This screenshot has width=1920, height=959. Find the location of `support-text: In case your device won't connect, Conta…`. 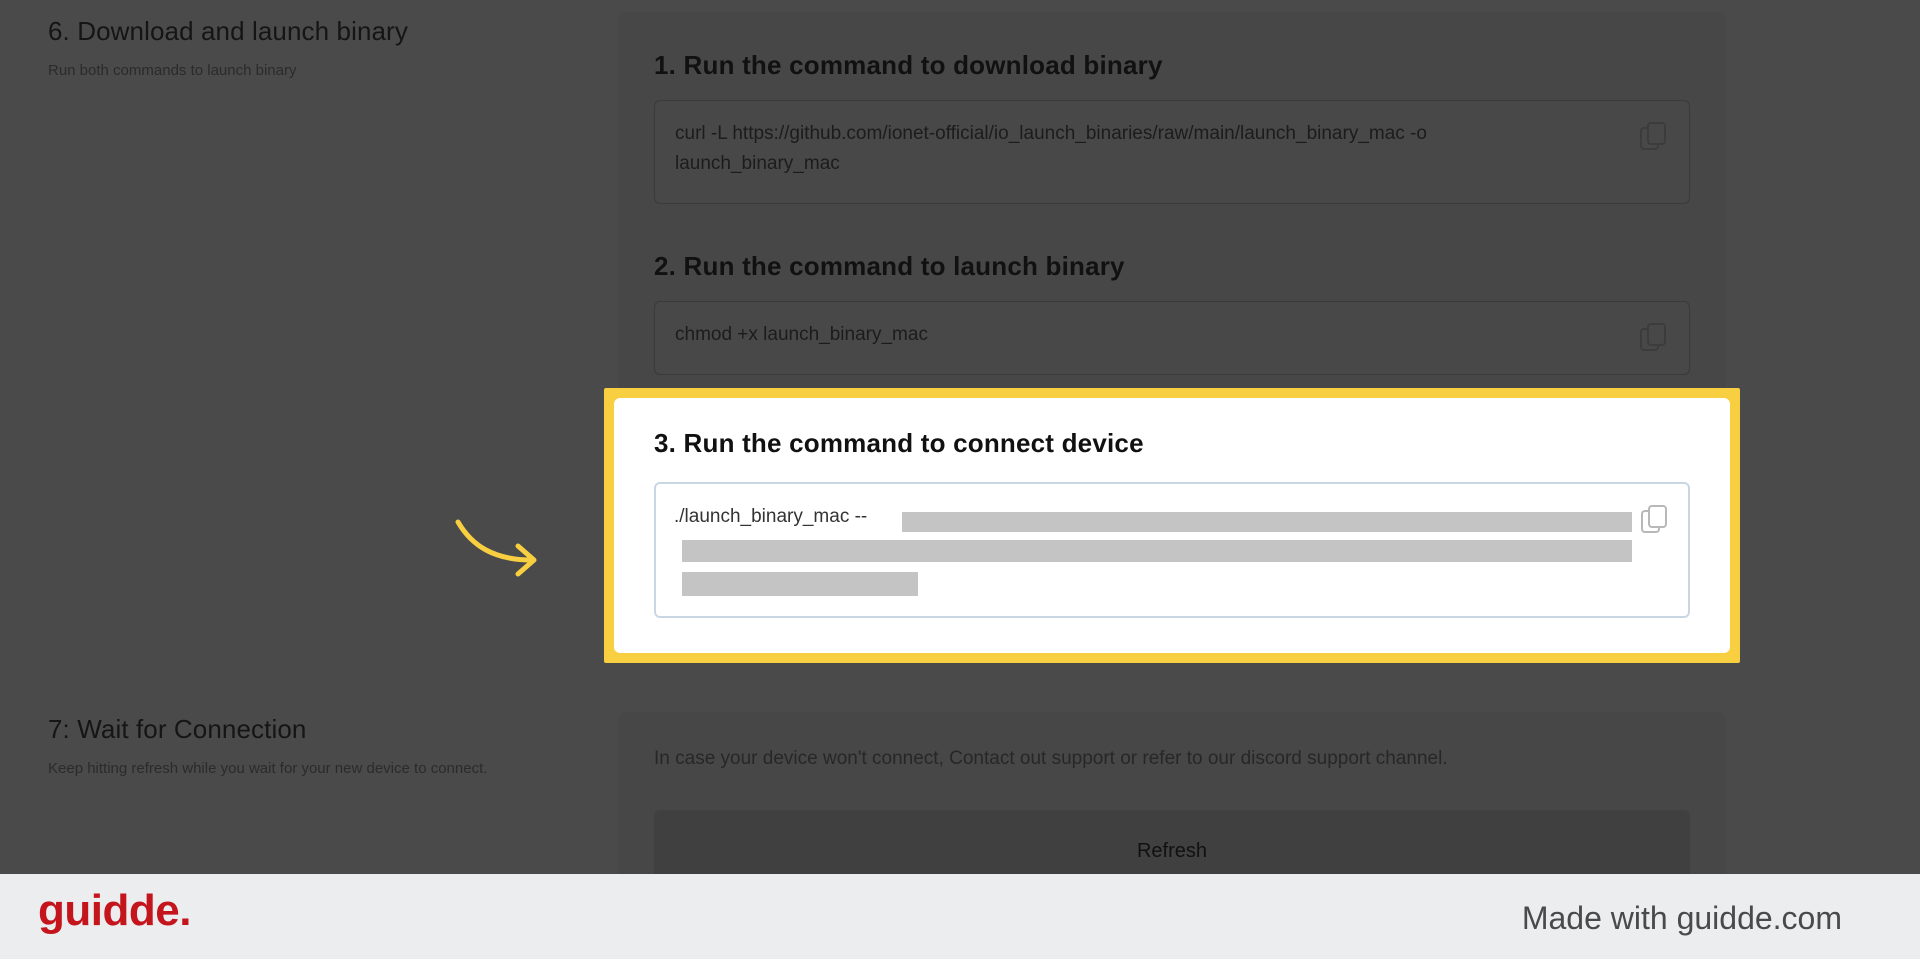

support-text: In case your device won't connect, Conta… is located at coordinates (1051, 758).